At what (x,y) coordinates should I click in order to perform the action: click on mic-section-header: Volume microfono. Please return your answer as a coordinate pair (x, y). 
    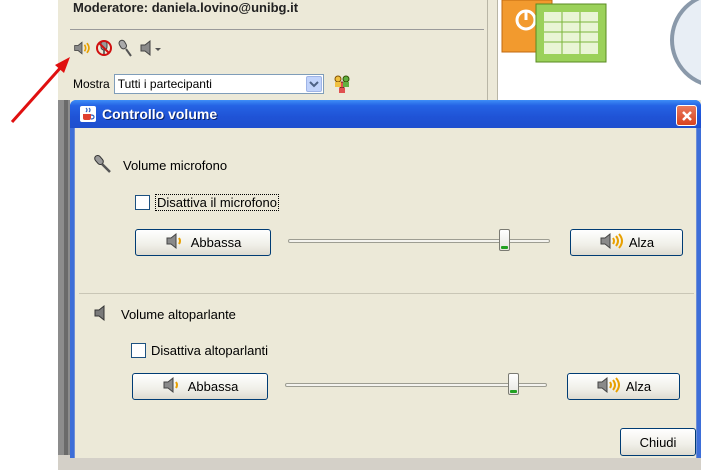
    Looking at the image, I should click on (160, 165).